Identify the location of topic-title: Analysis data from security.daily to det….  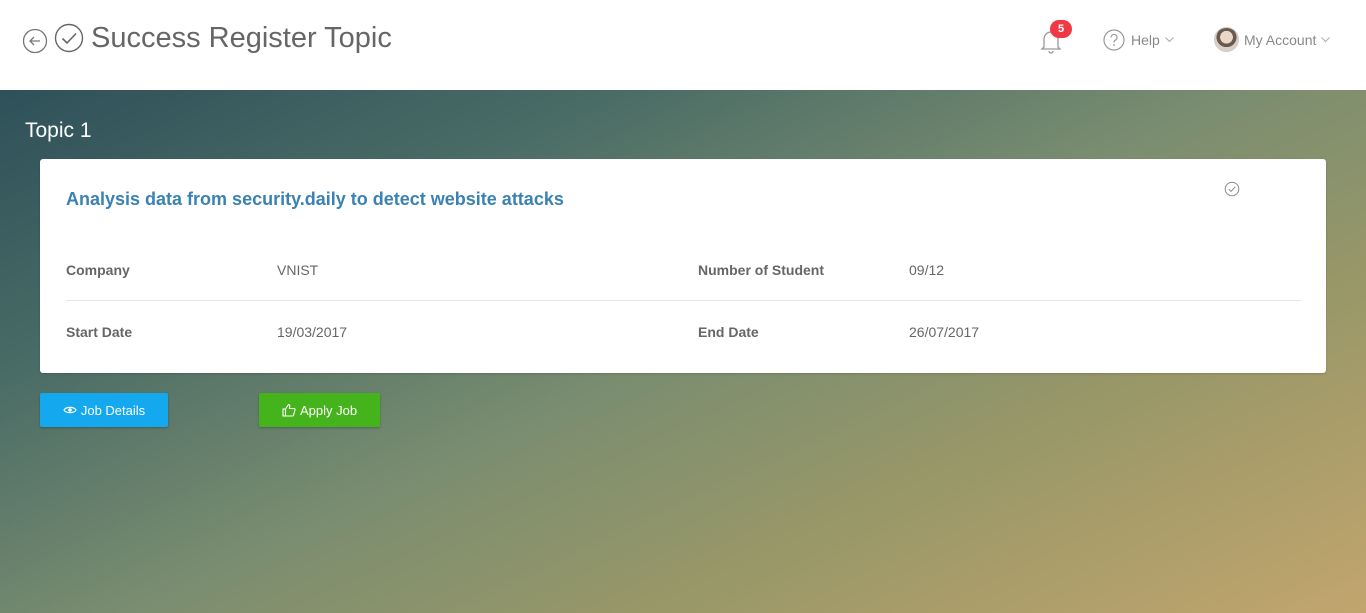
(315, 199).